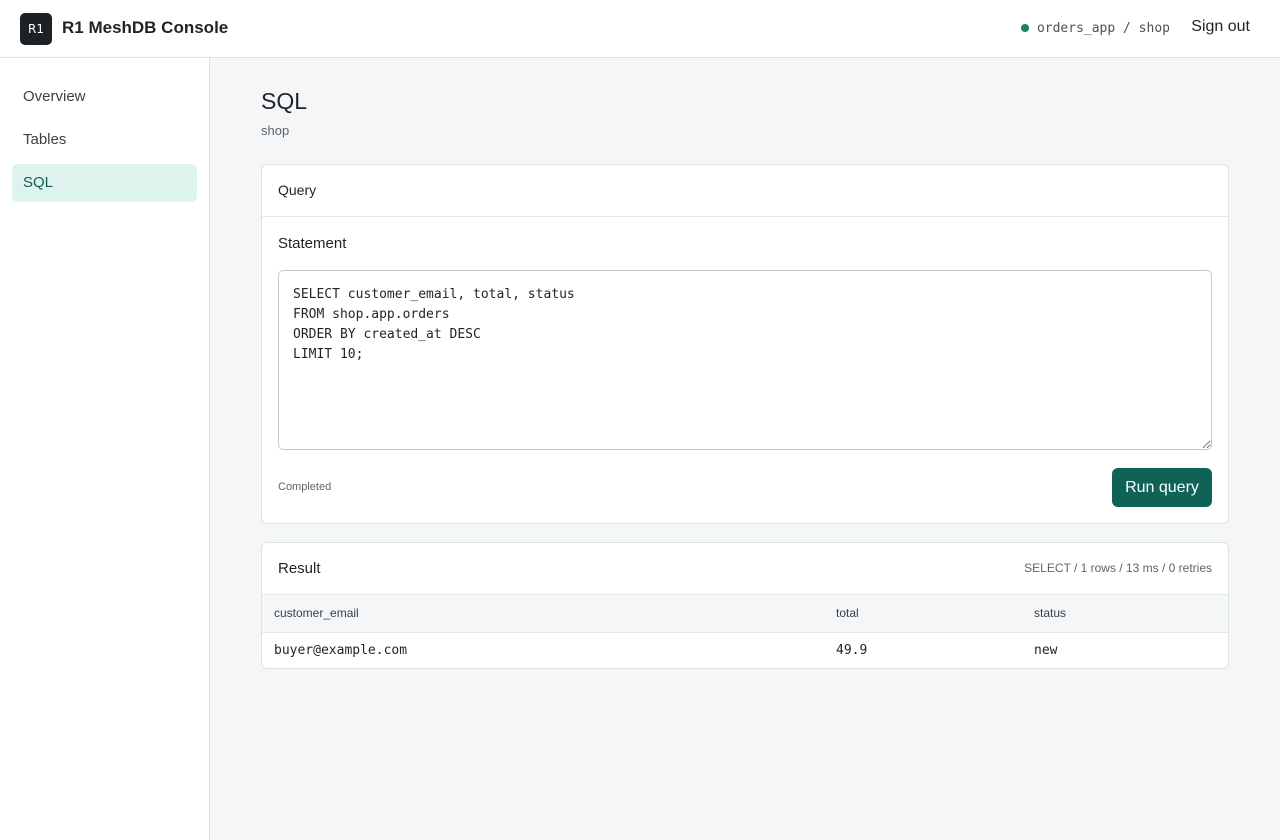  I want to click on table-cell: new, so click(1046, 650).